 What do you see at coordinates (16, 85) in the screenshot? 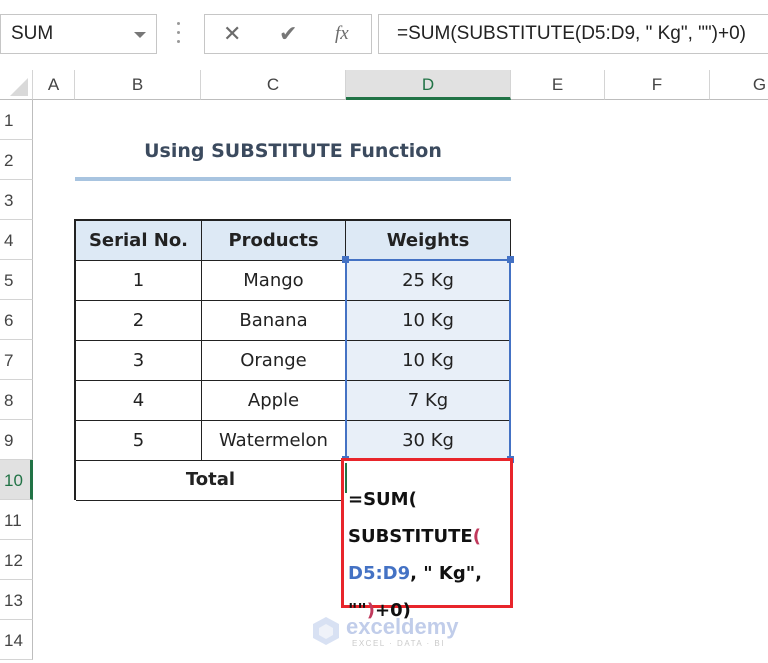
I see `select-all-button` at bounding box center [16, 85].